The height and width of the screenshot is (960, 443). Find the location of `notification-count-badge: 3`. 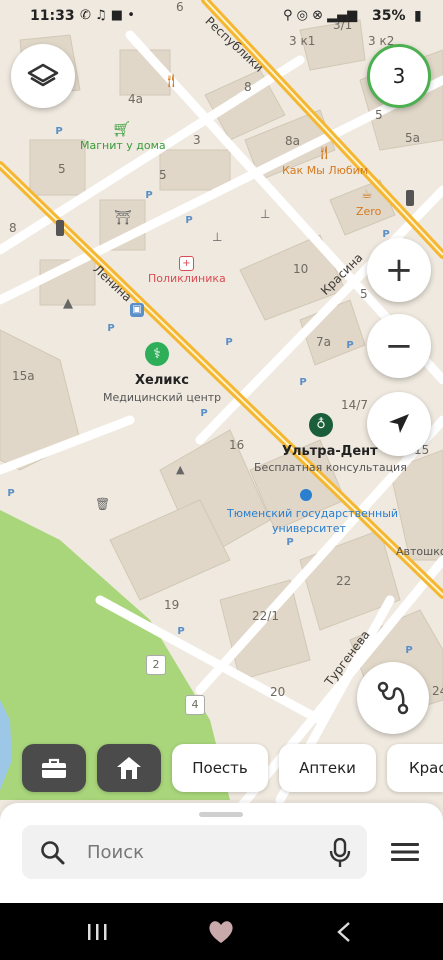

notification-count-badge: 3 is located at coordinates (399, 76).